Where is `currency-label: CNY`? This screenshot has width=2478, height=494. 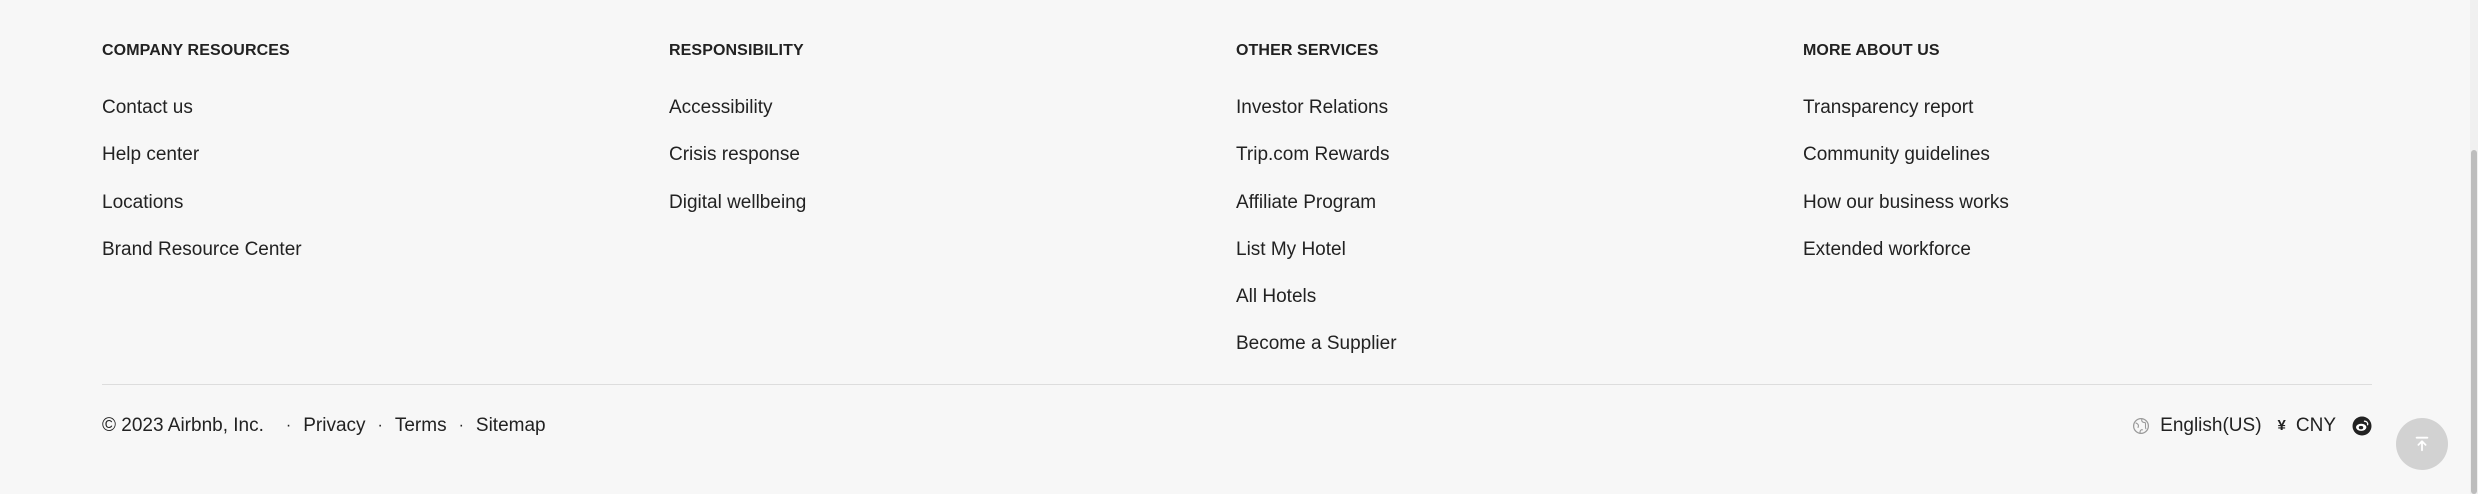
currency-label: CNY is located at coordinates (2315, 425).